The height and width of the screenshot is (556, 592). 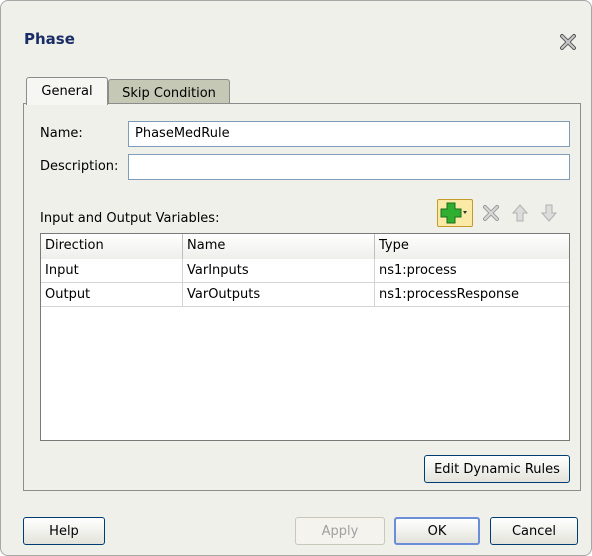 I want to click on move-up-icon, so click(x=520, y=213).